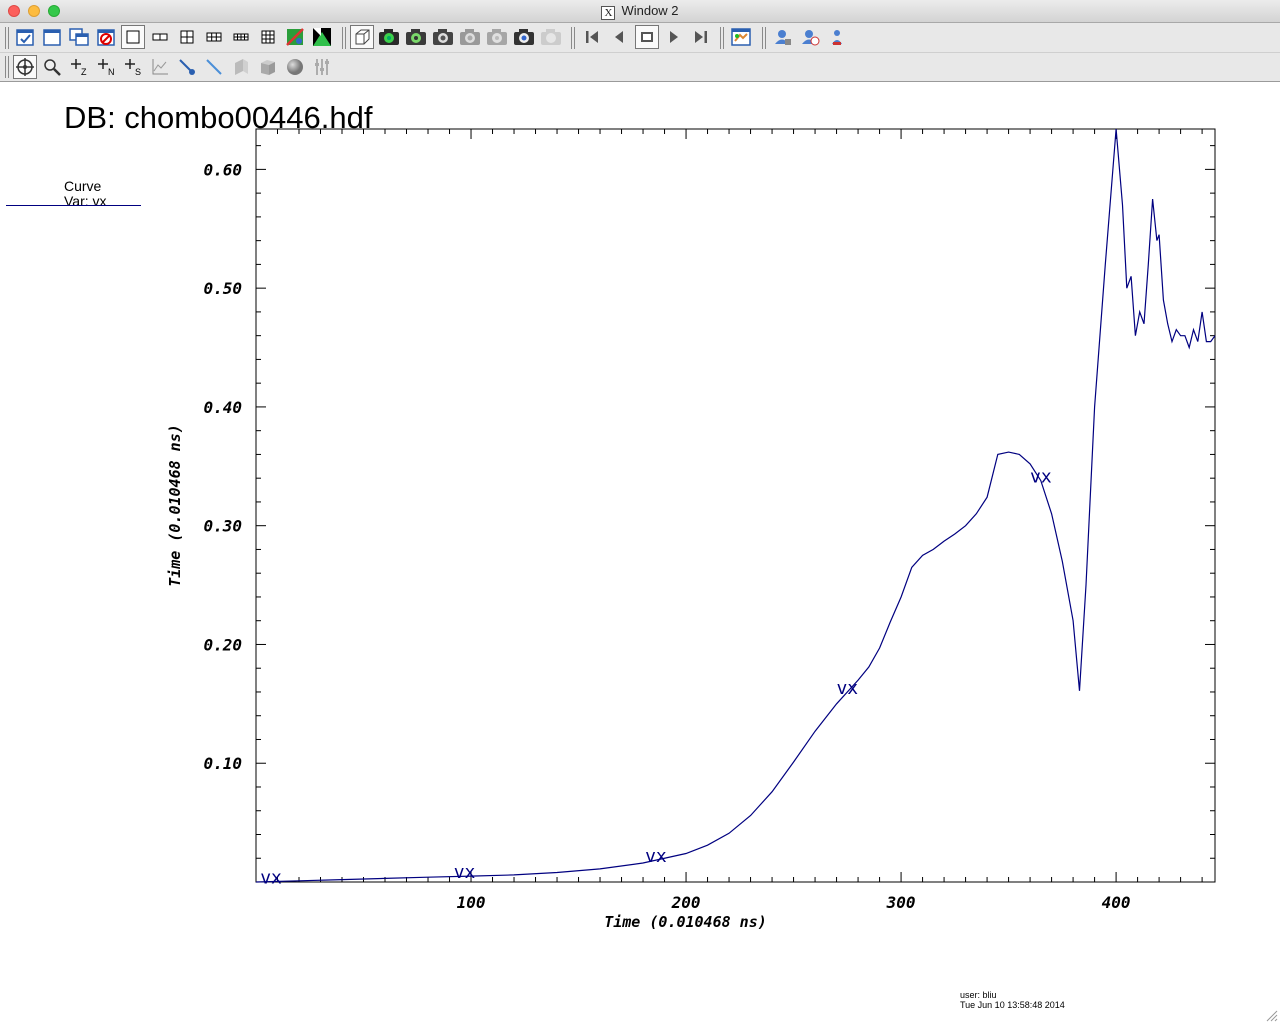 The width and height of the screenshot is (1280, 1024). What do you see at coordinates (471, 902) in the screenshot?
I see `x-tick-label: 100` at bounding box center [471, 902].